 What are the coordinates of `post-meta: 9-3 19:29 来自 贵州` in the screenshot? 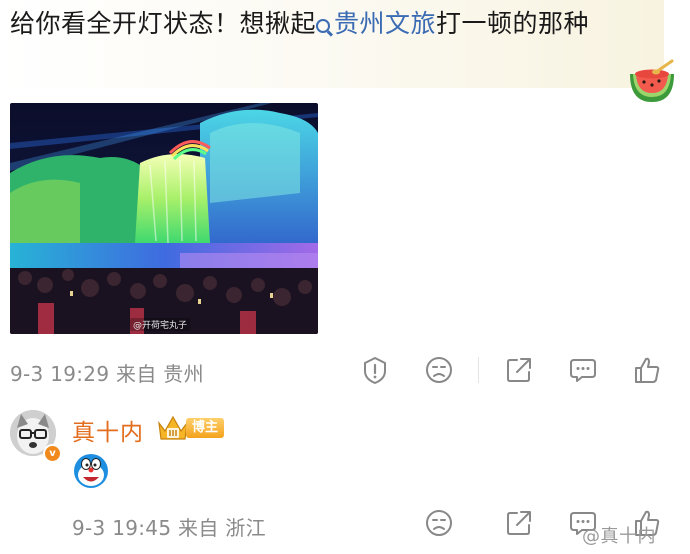 It's located at (107, 372).